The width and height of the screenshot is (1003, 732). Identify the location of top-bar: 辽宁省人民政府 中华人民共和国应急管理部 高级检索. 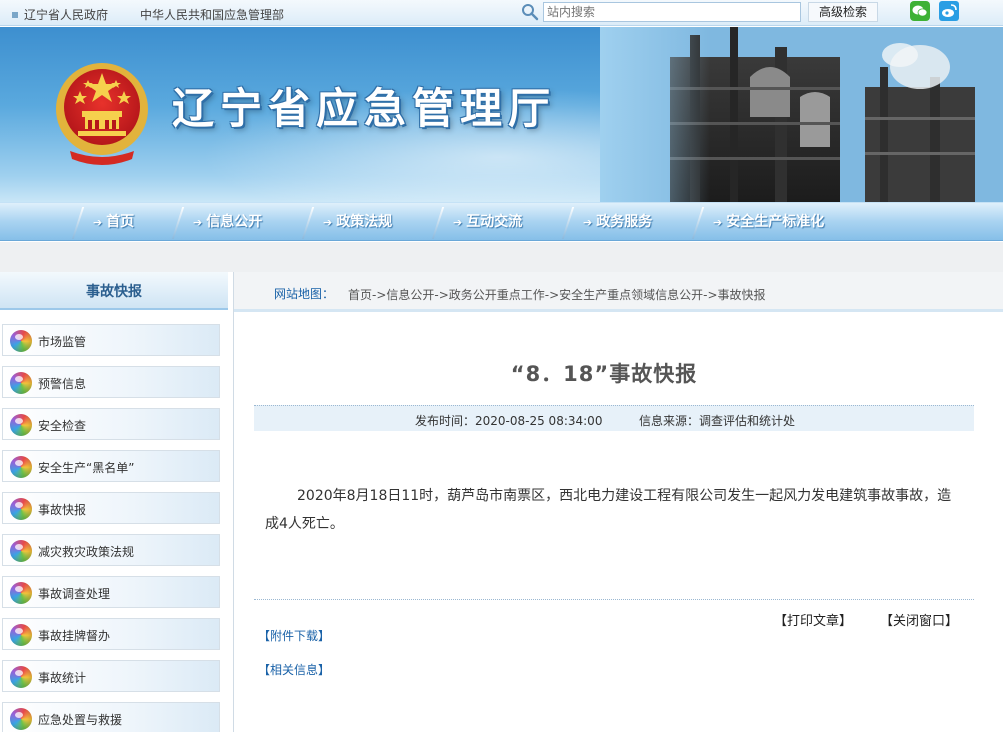
(501, 13).